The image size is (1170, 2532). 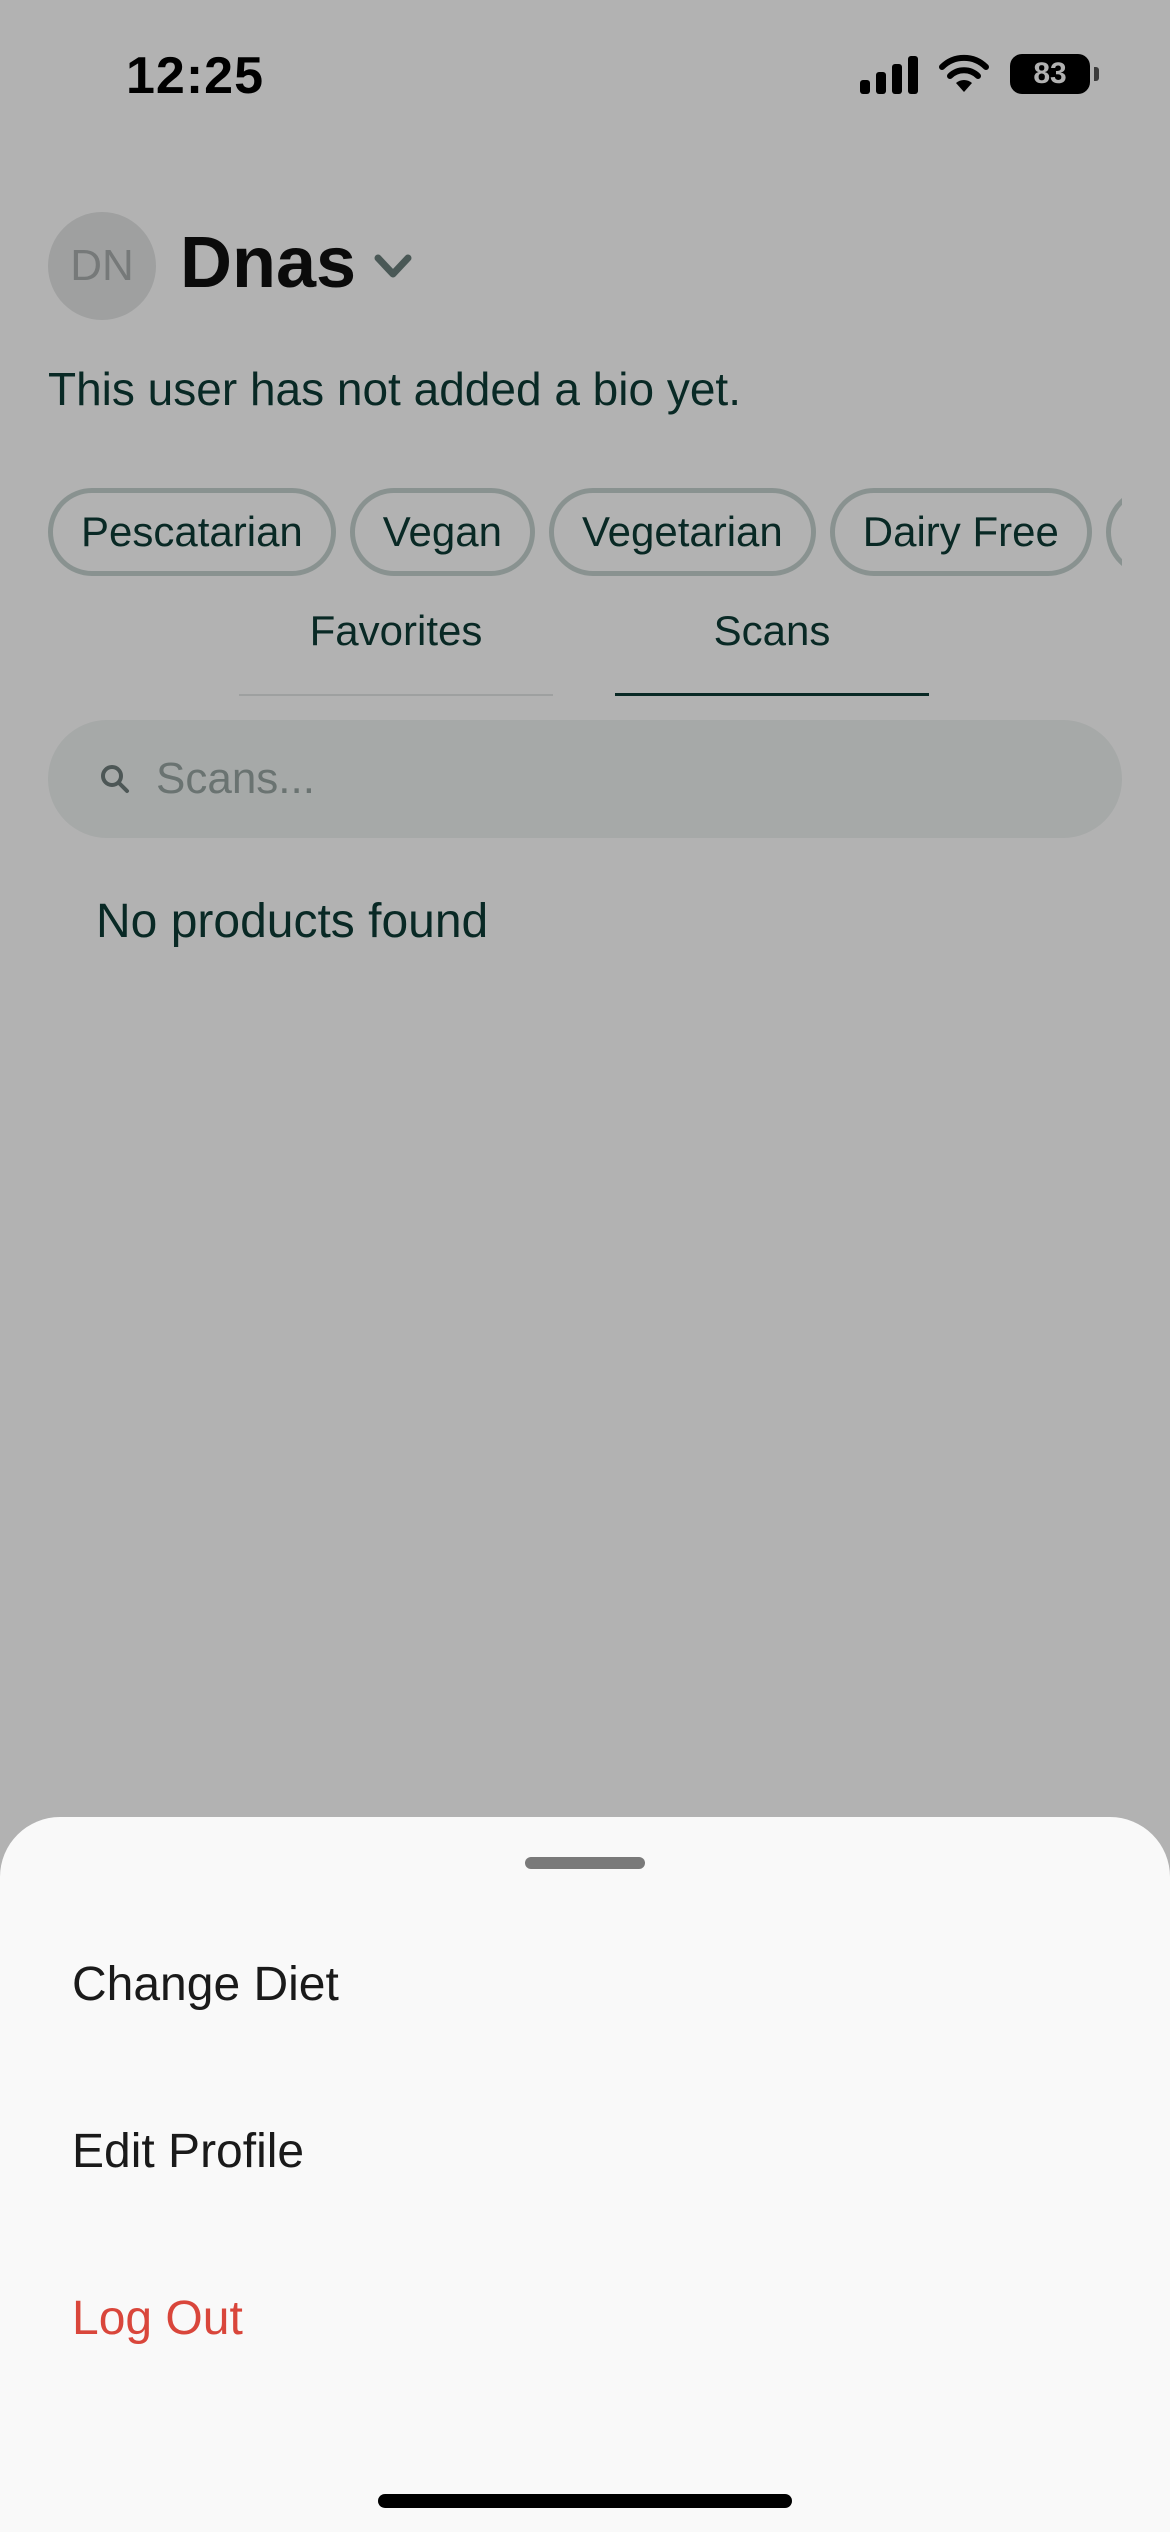 I want to click on change-diet-button: Change Diet, so click(x=585, y=1985).